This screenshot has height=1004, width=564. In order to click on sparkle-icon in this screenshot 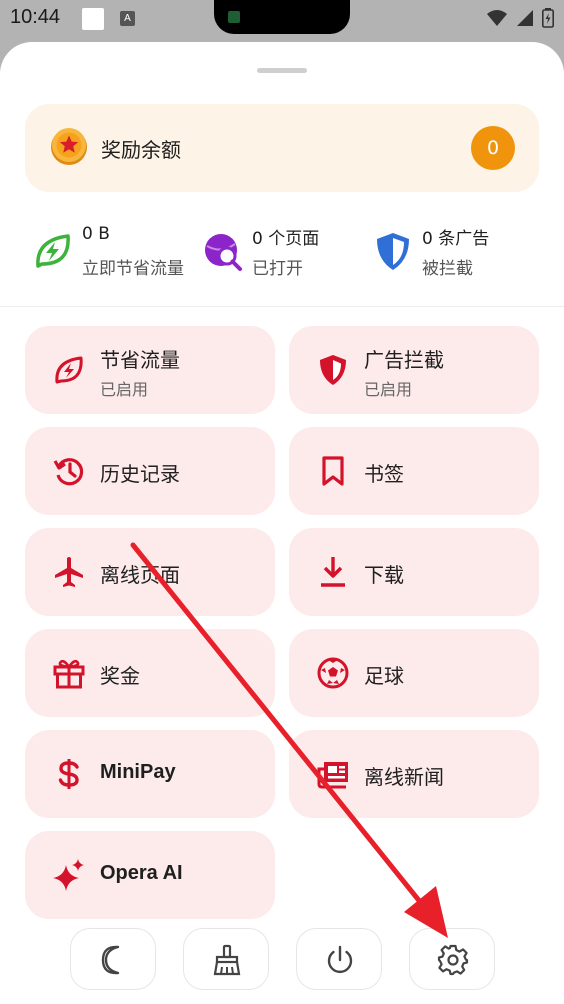, I will do `click(68, 875)`.